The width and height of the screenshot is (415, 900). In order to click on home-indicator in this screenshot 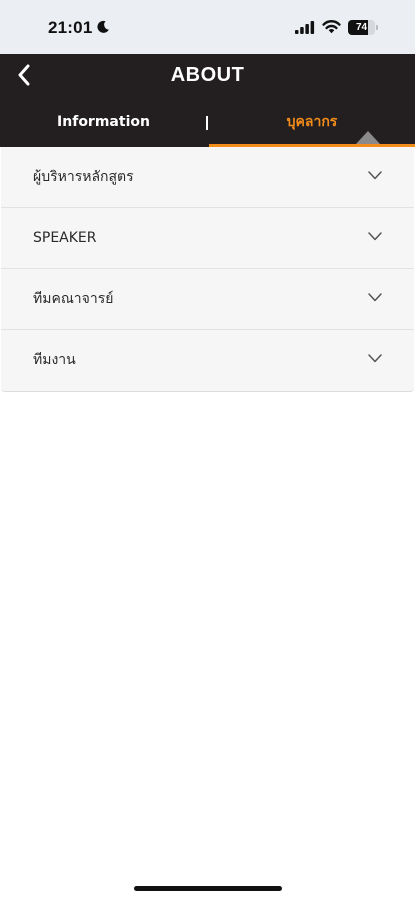, I will do `click(208, 888)`.